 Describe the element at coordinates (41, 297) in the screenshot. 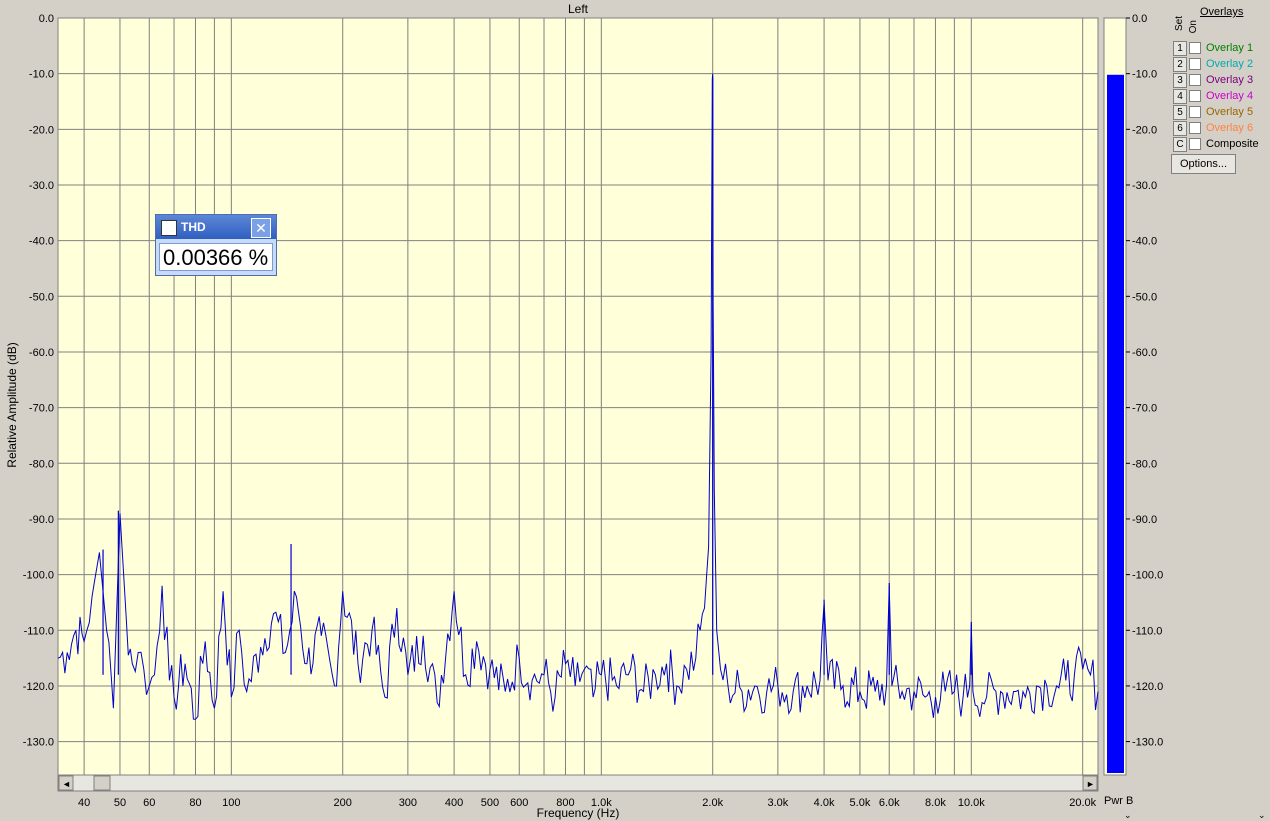

I see `y-tick-label: -50.0` at that location.